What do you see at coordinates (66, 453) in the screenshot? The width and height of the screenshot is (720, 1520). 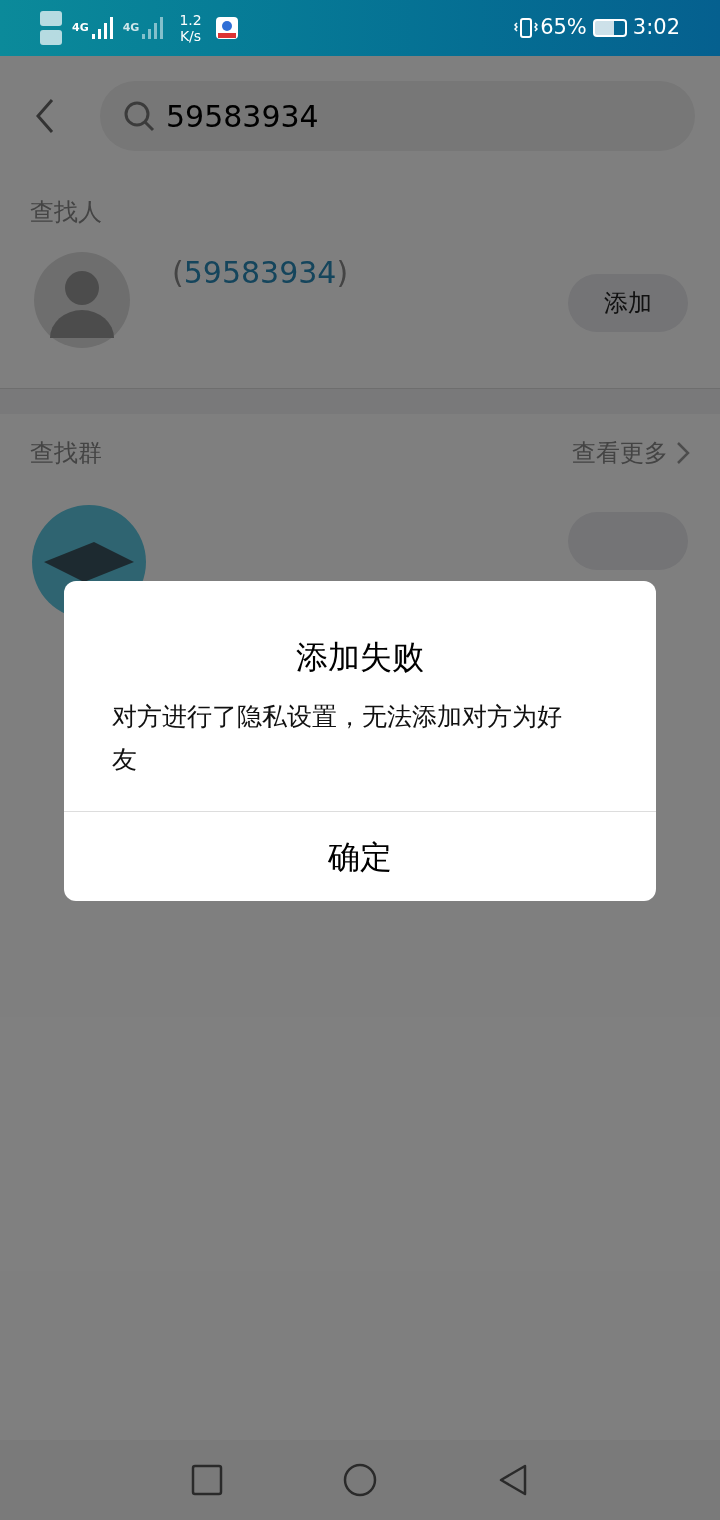 I see `section-title: 查找群` at bounding box center [66, 453].